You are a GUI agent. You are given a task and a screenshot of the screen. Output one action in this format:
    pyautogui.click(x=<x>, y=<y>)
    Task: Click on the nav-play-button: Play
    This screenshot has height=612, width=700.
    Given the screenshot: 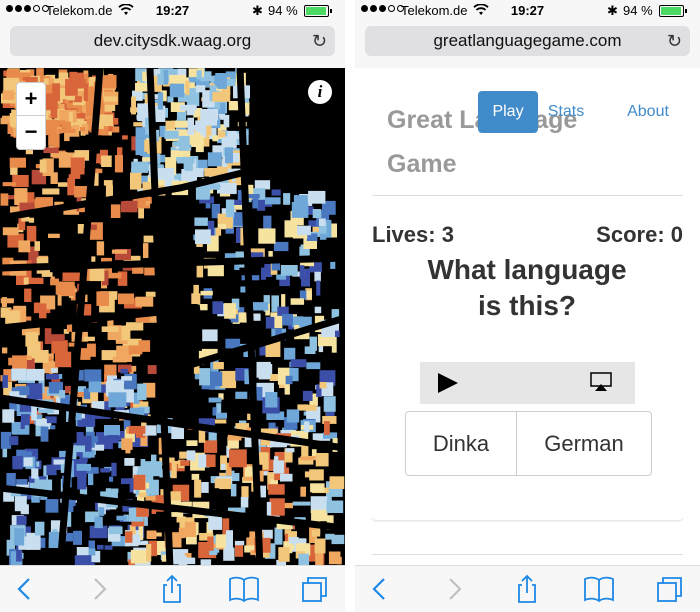 What is the action you would take?
    pyautogui.click(x=508, y=112)
    